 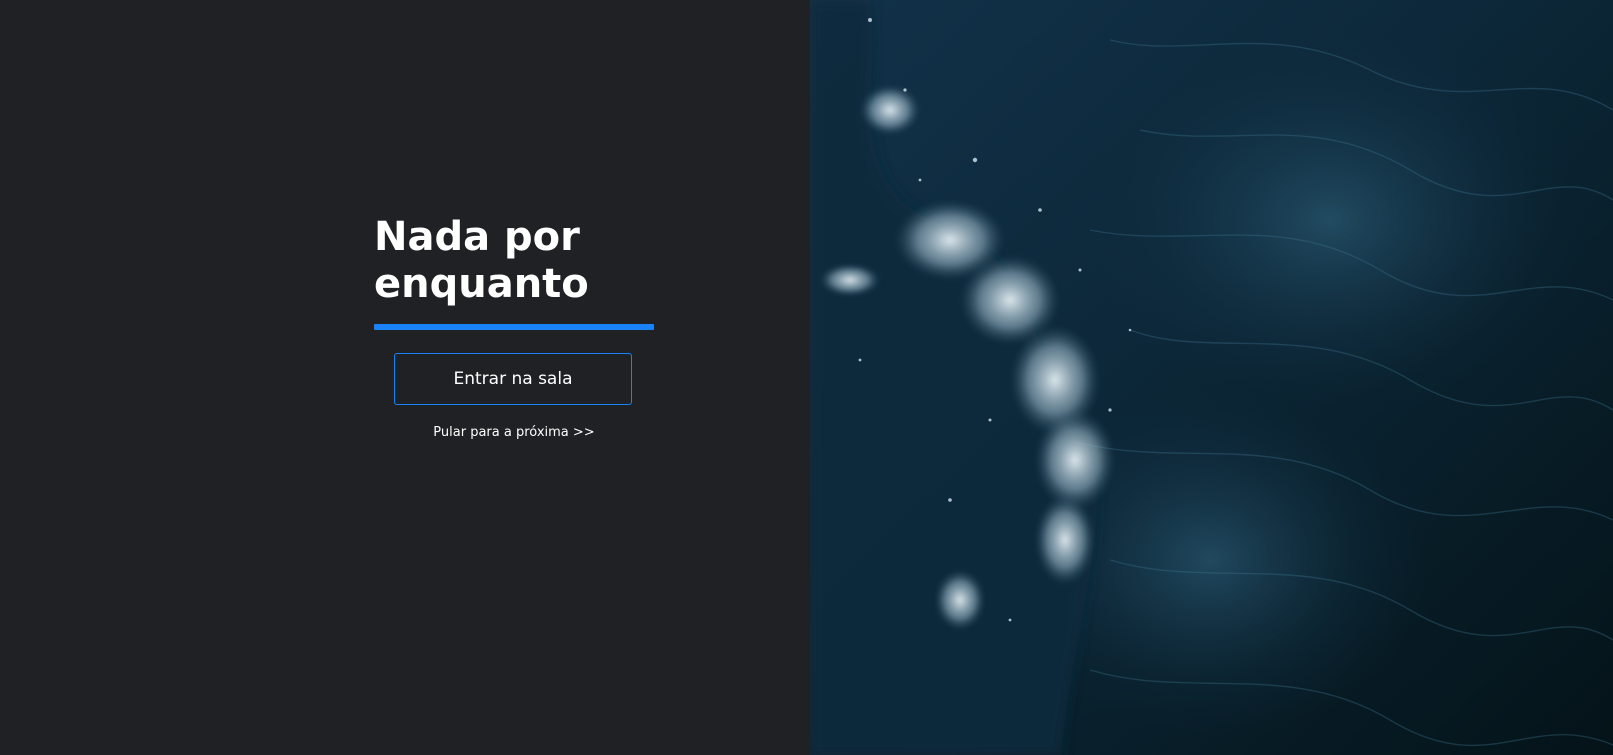 What do you see at coordinates (513, 379) in the screenshot?
I see `enter-room-button: Entrar na sala` at bounding box center [513, 379].